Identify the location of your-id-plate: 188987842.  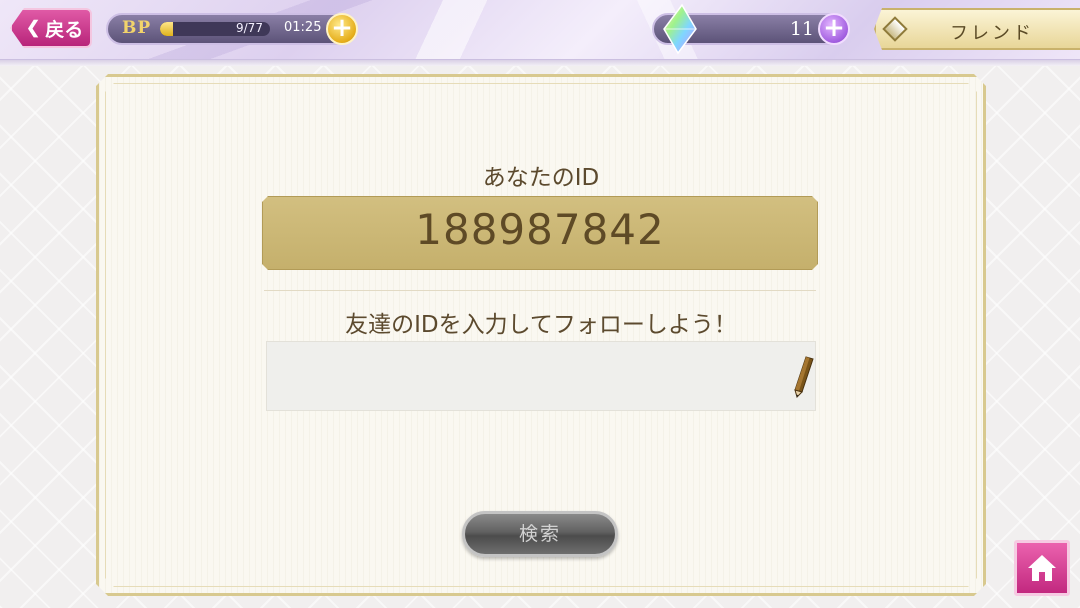
(540, 233).